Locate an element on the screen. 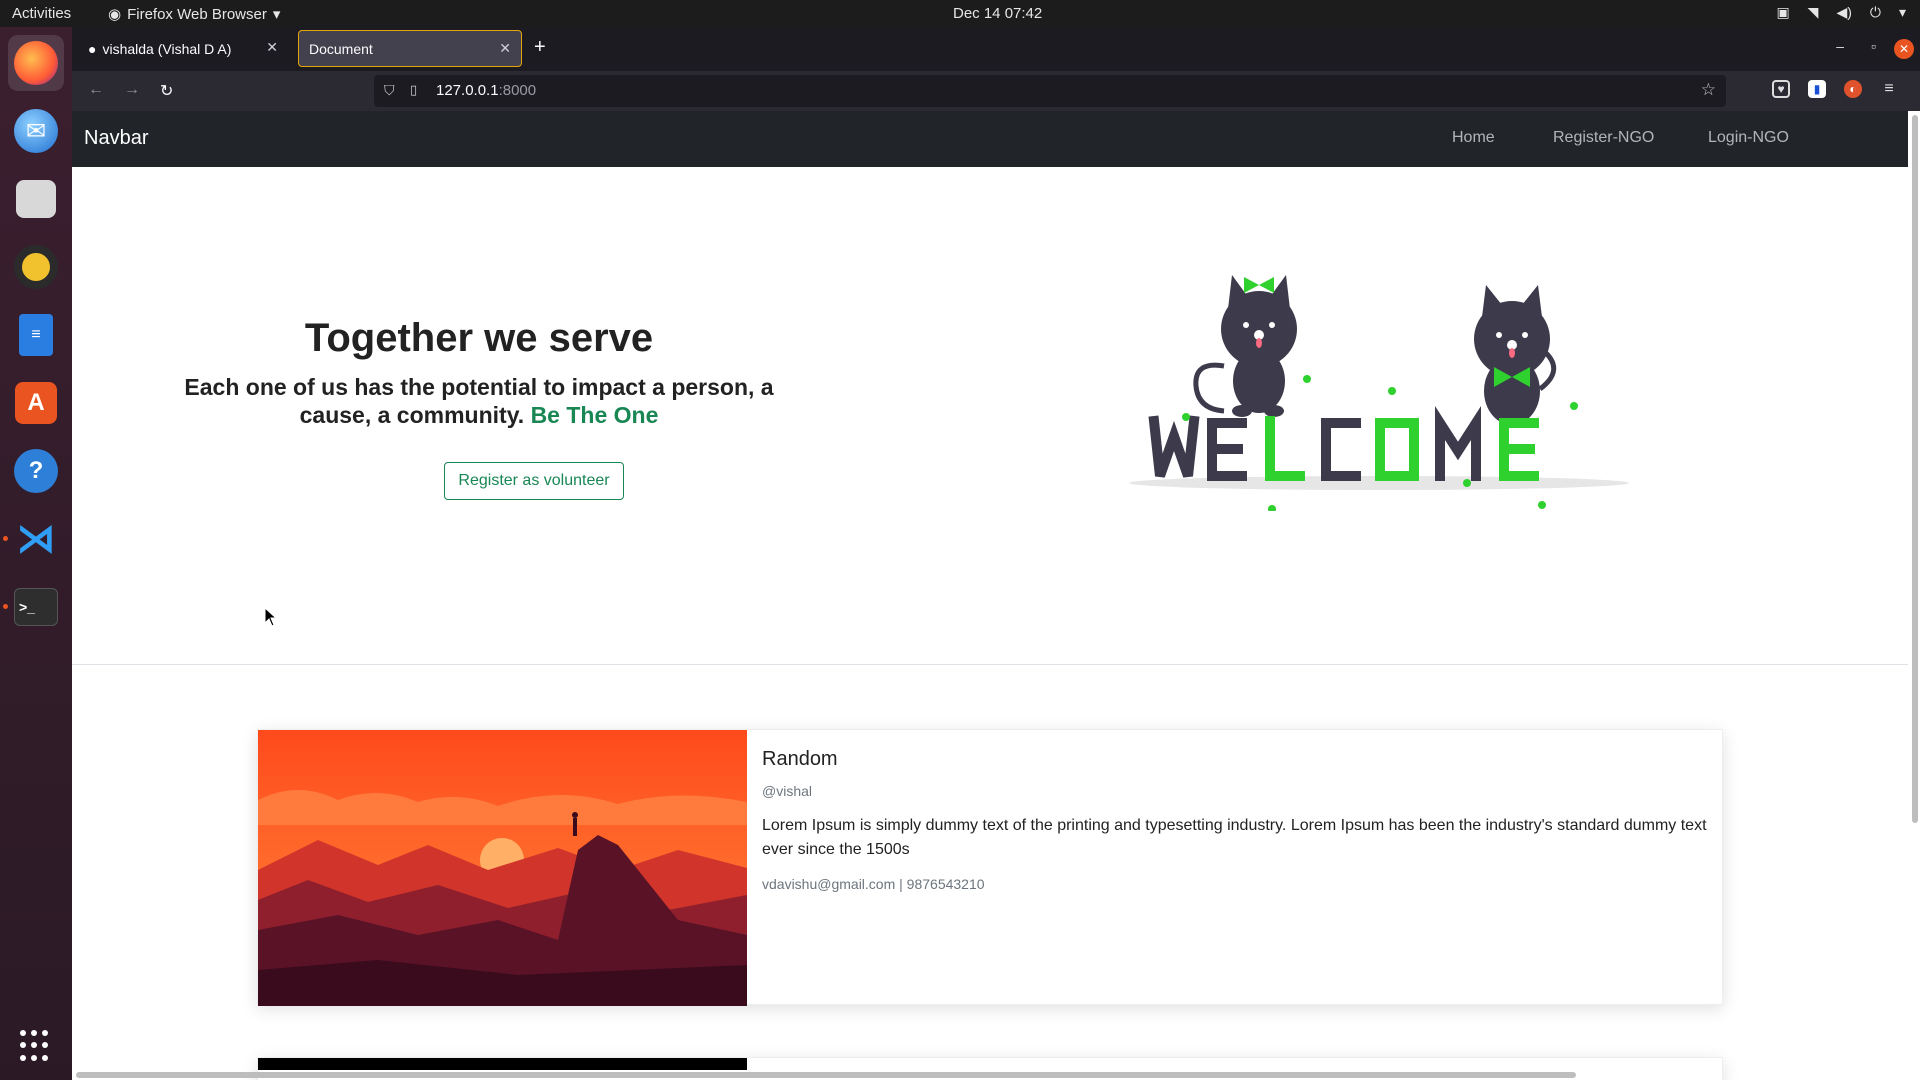 The height and width of the screenshot is (1080, 1920). shield-icon: ⛉ is located at coordinates (389, 90).